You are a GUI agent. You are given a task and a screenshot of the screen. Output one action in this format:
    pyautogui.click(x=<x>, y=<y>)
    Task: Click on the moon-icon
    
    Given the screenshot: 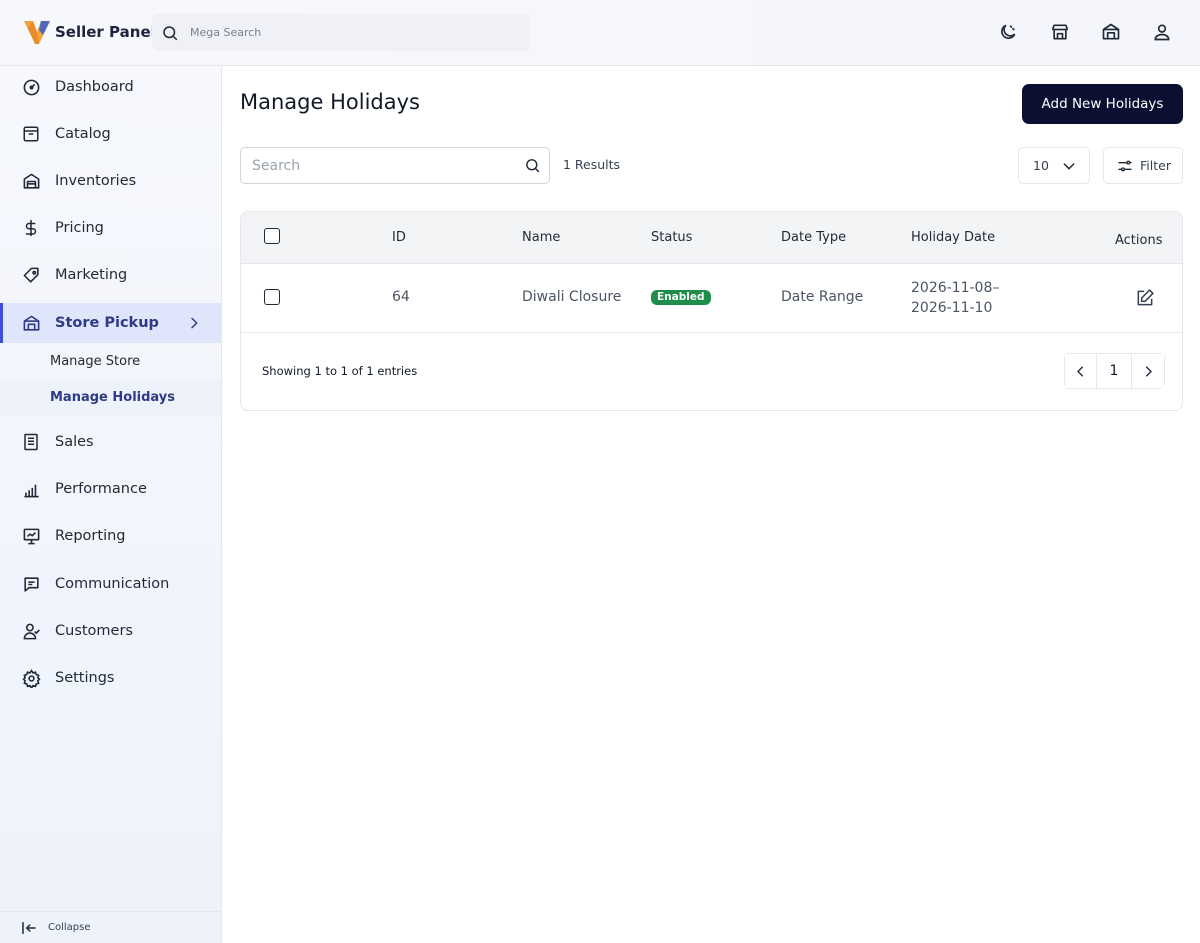 What is the action you would take?
    pyautogui.click(x=1008, y=31)
    